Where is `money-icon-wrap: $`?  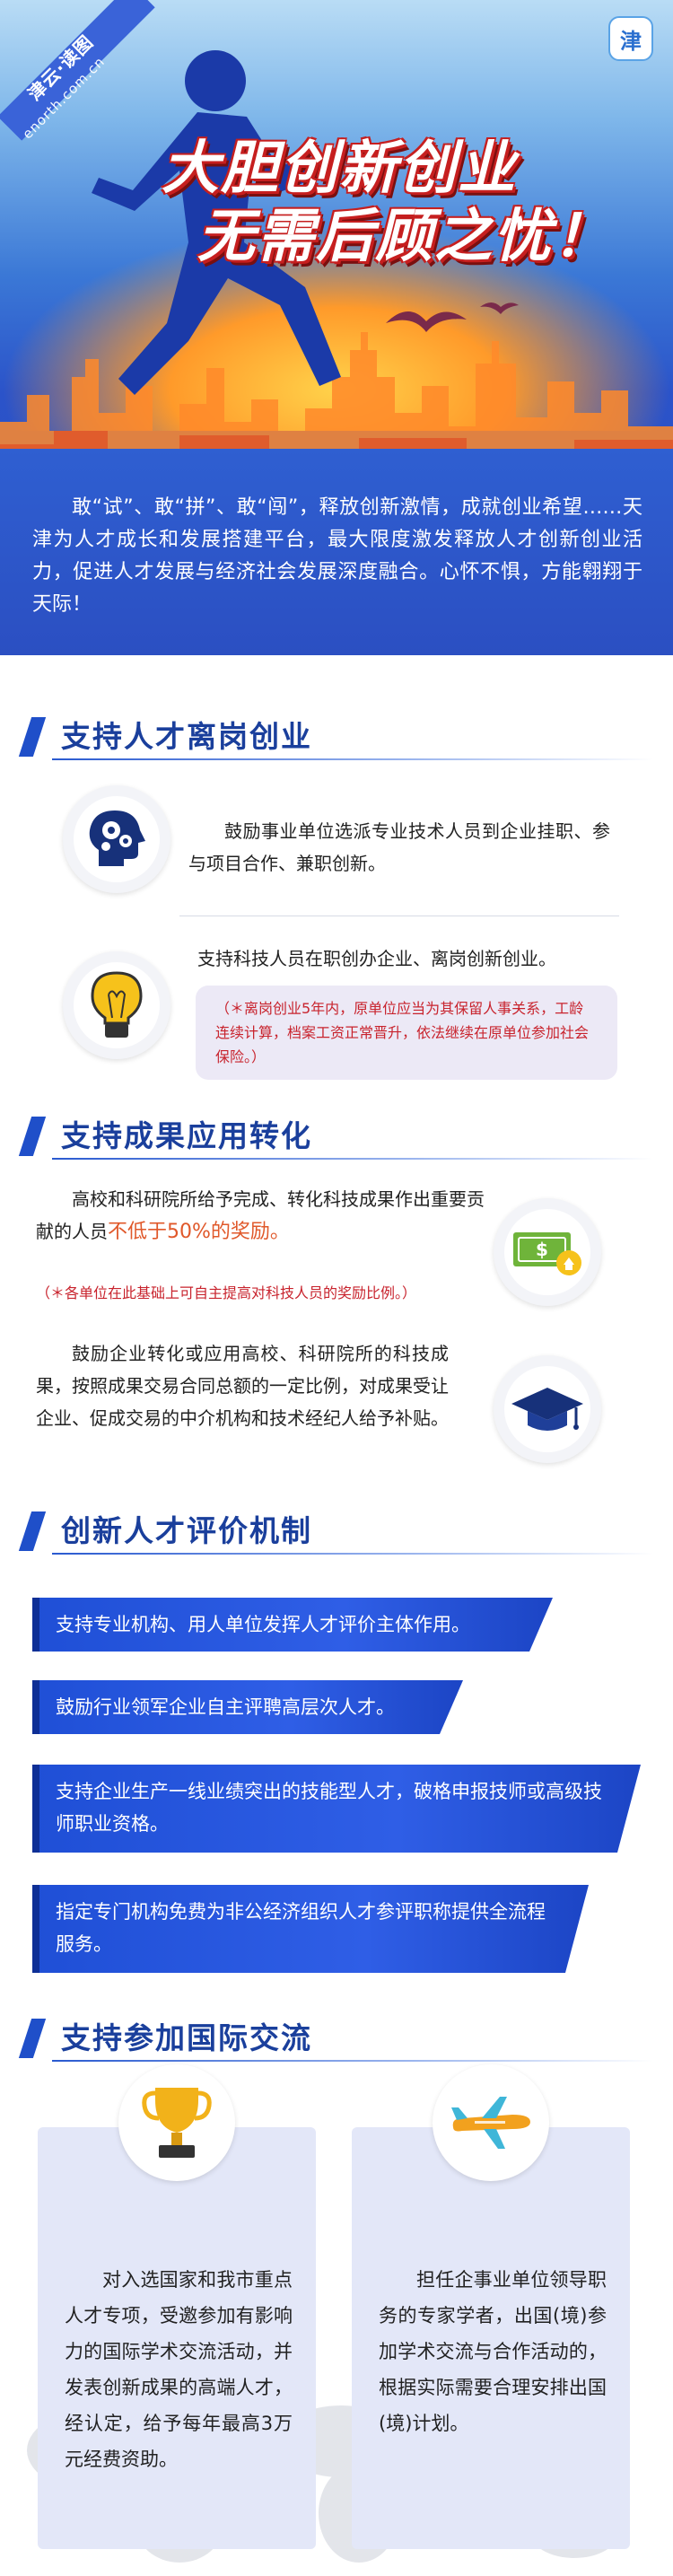 money-icon-wrap: $ is located at coordinates (547, 1252).